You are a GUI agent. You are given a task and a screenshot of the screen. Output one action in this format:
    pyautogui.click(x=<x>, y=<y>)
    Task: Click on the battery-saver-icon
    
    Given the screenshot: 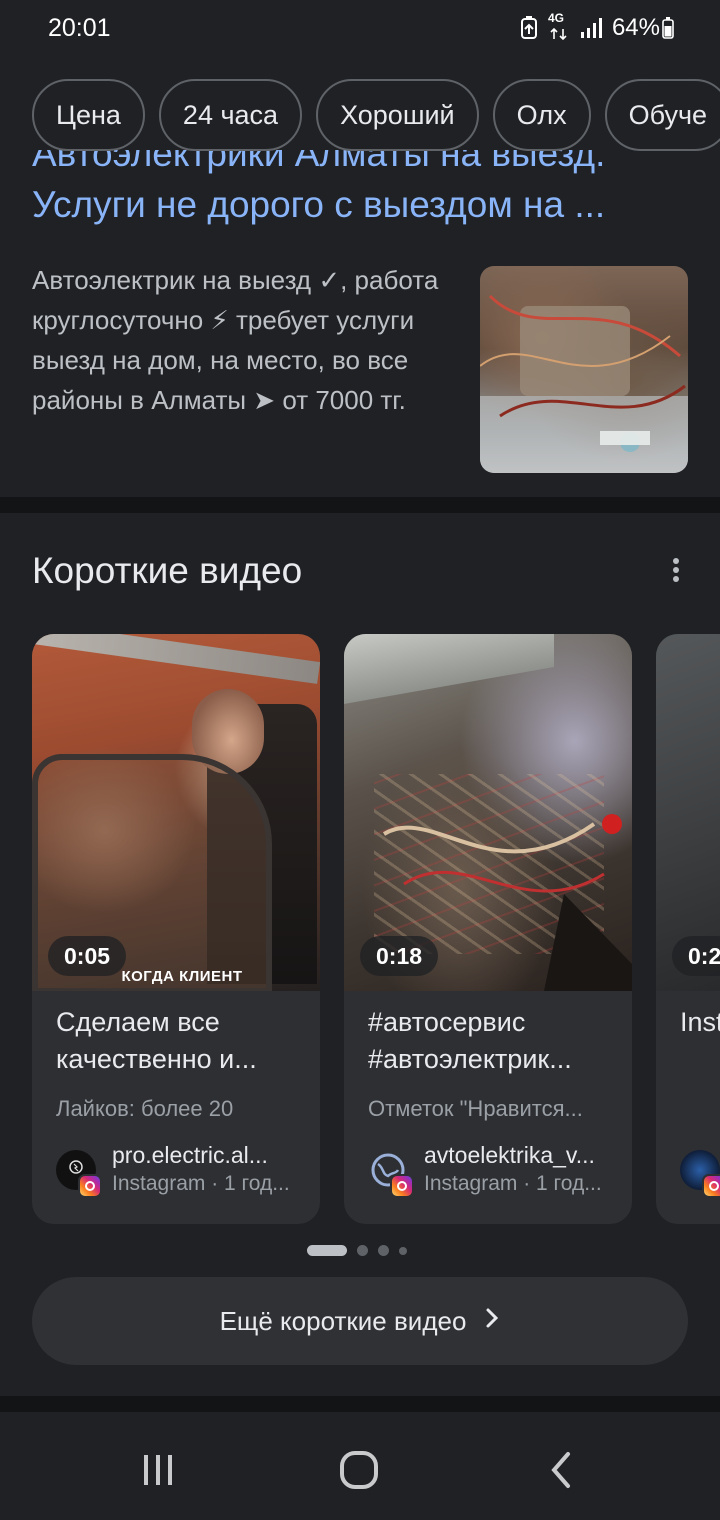 What is the action you would take?
    pyautogui.click(x=529, y=28)
    